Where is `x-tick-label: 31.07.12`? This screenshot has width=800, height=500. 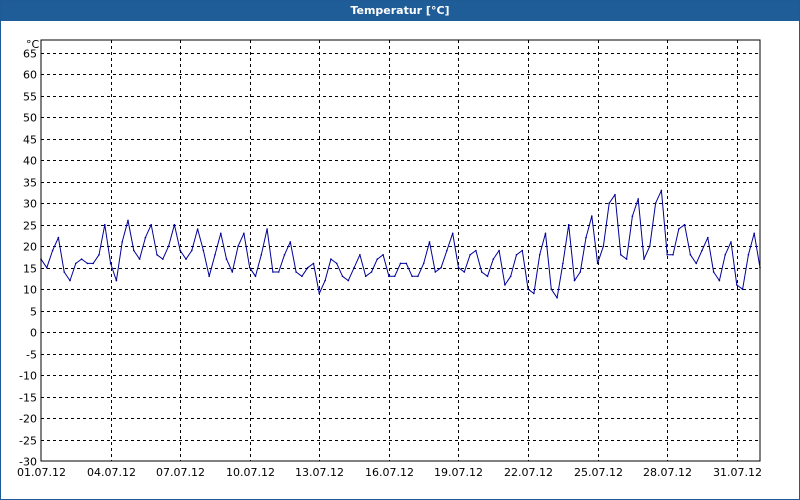 x-tick-label: 31.07.12 is located at coordinates (737, 472).